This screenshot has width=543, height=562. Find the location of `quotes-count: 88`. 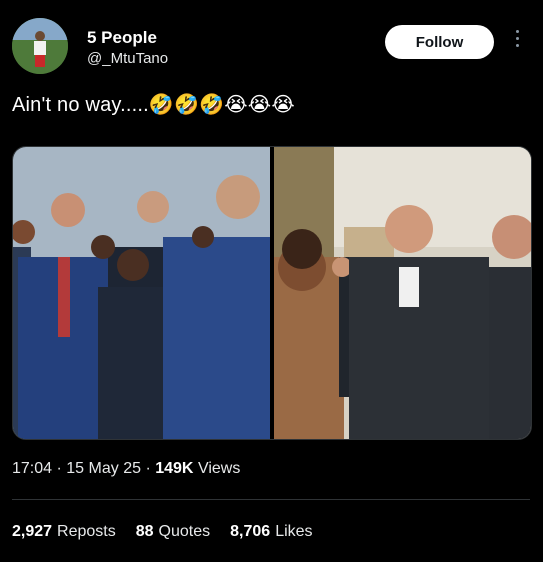

quotes-count: 88 is located at coordinates (144, 531).